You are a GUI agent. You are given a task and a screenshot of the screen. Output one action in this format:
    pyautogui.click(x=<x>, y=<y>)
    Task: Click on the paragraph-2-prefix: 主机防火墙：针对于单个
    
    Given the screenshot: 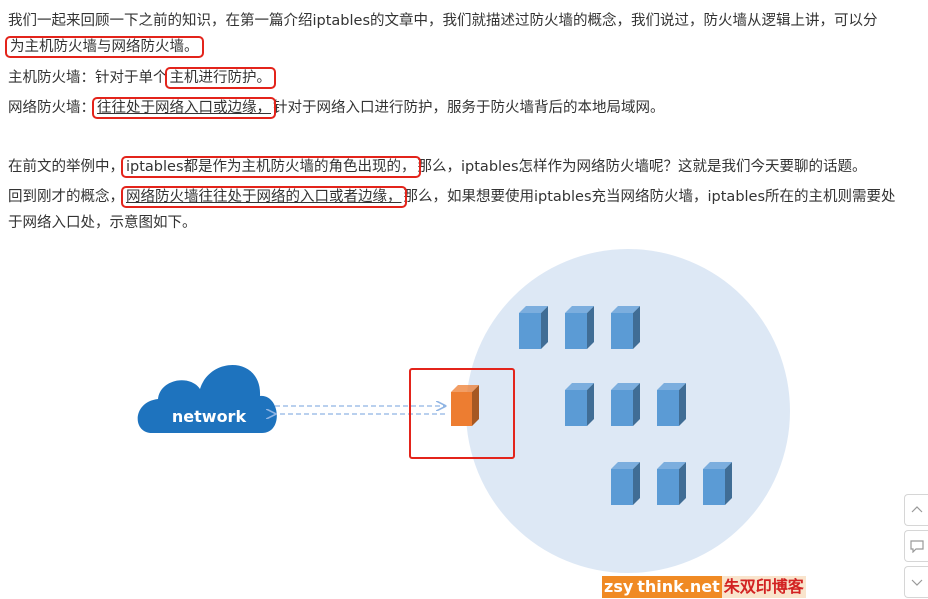 What is the action you would take?
    pyautogui.click(x=88, y=78)
    